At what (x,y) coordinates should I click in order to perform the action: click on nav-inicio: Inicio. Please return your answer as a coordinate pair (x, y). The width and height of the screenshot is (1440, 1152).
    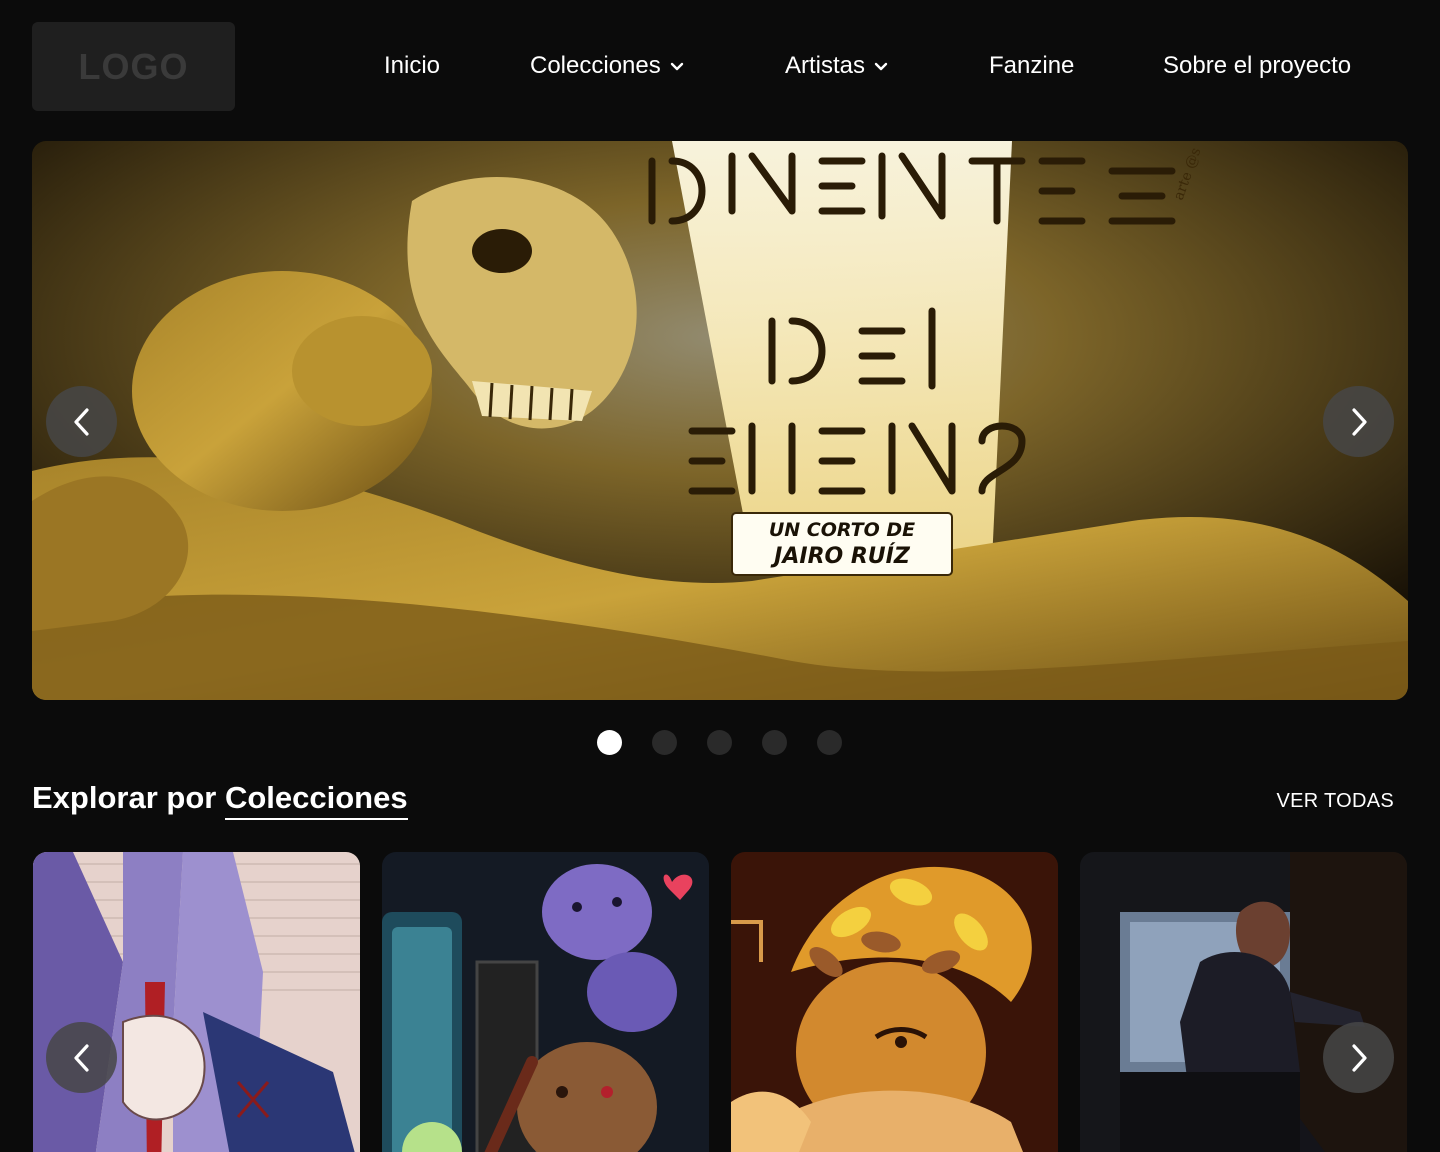
    Looking at the image, I should click on (412, 66).